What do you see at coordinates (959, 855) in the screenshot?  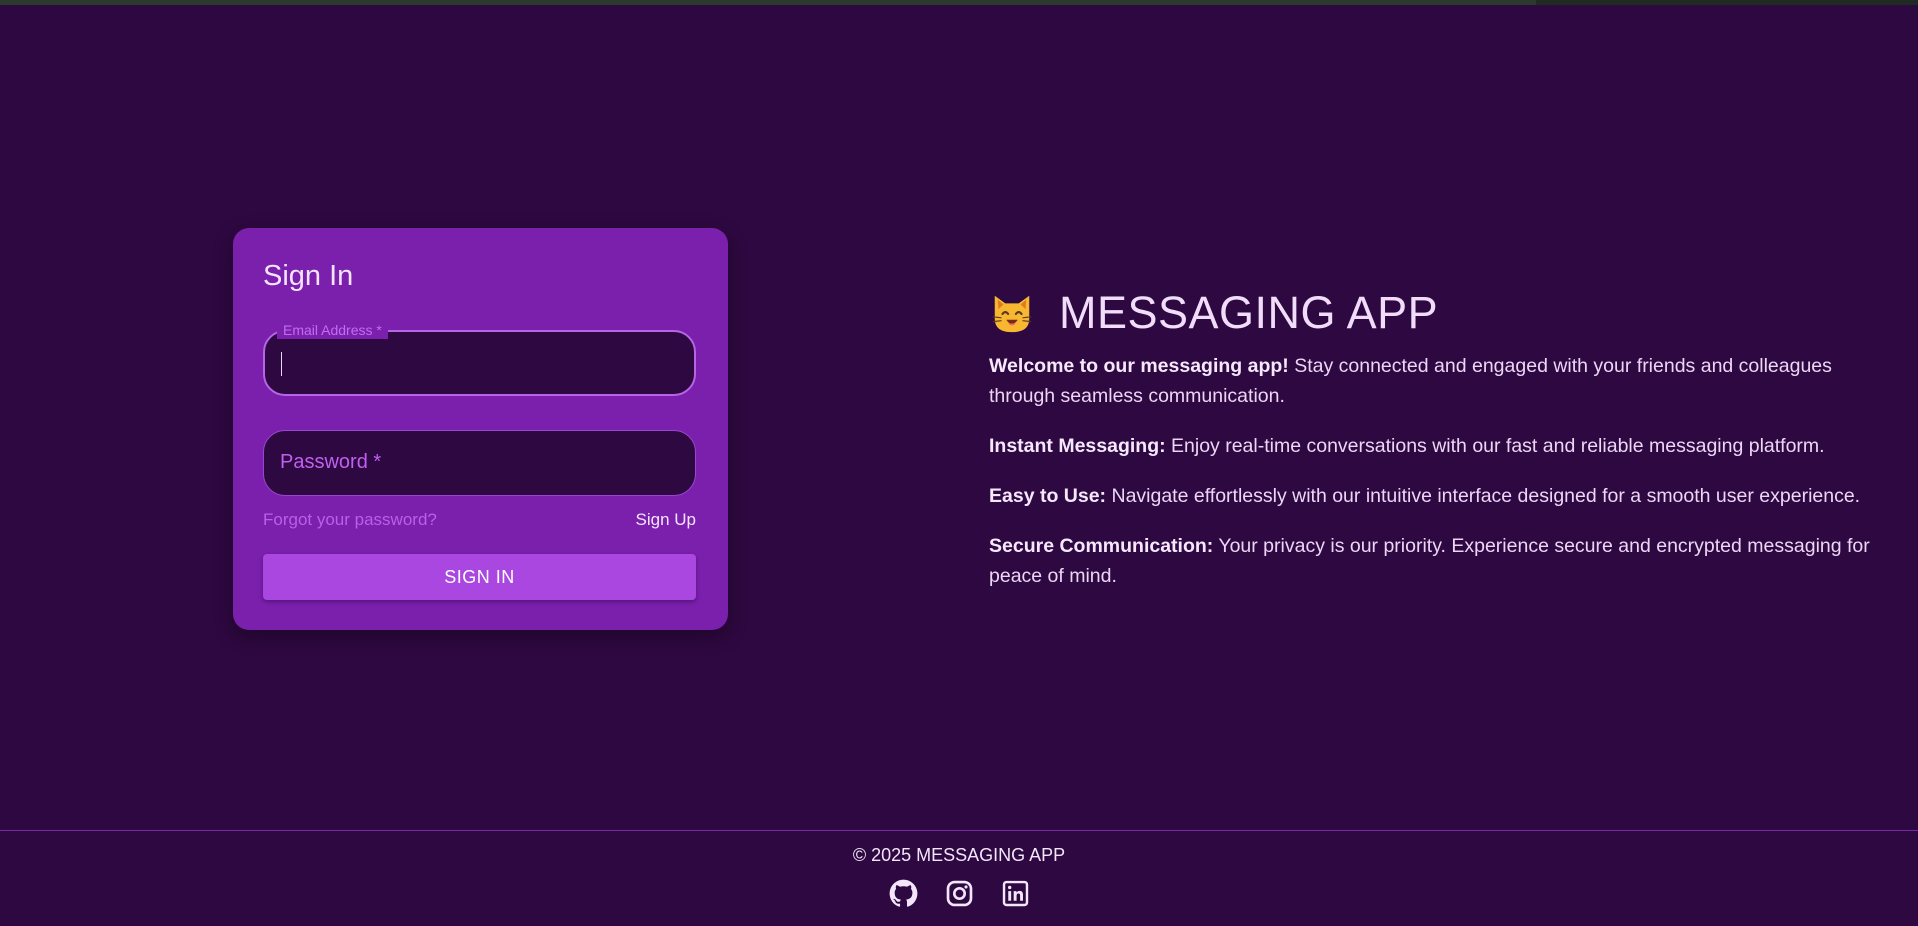 I see `copyright-text: © 2025 MESSAGING APP` at bounding box center [959, 855].